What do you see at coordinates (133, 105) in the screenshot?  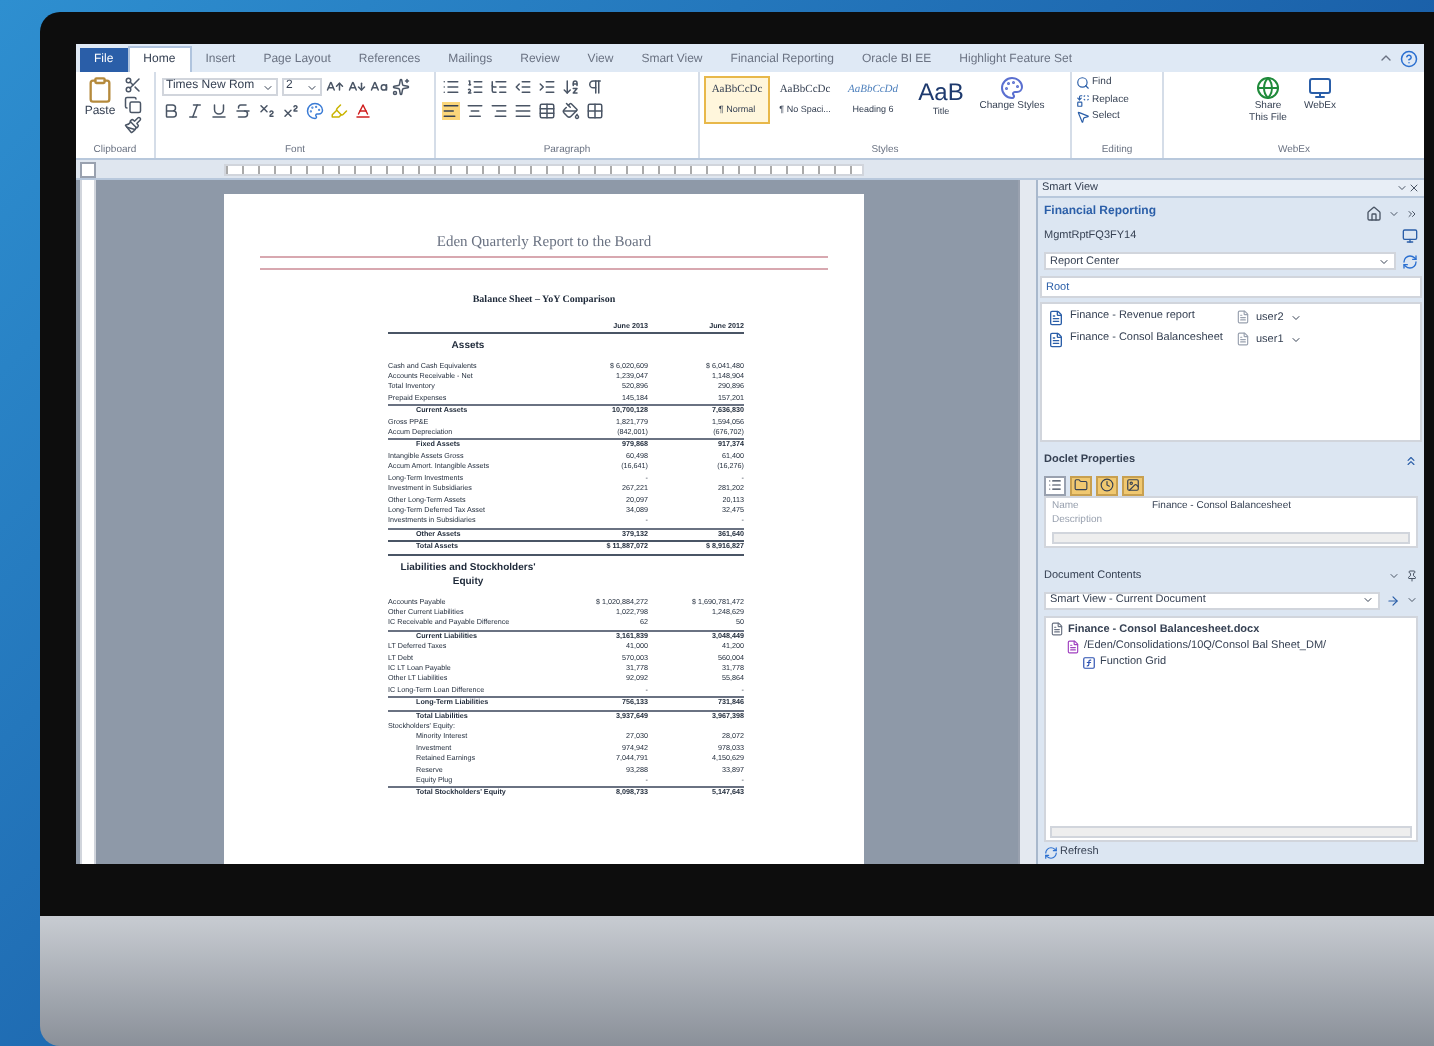 I see `copy-icon` at bounding box center [133, 105].